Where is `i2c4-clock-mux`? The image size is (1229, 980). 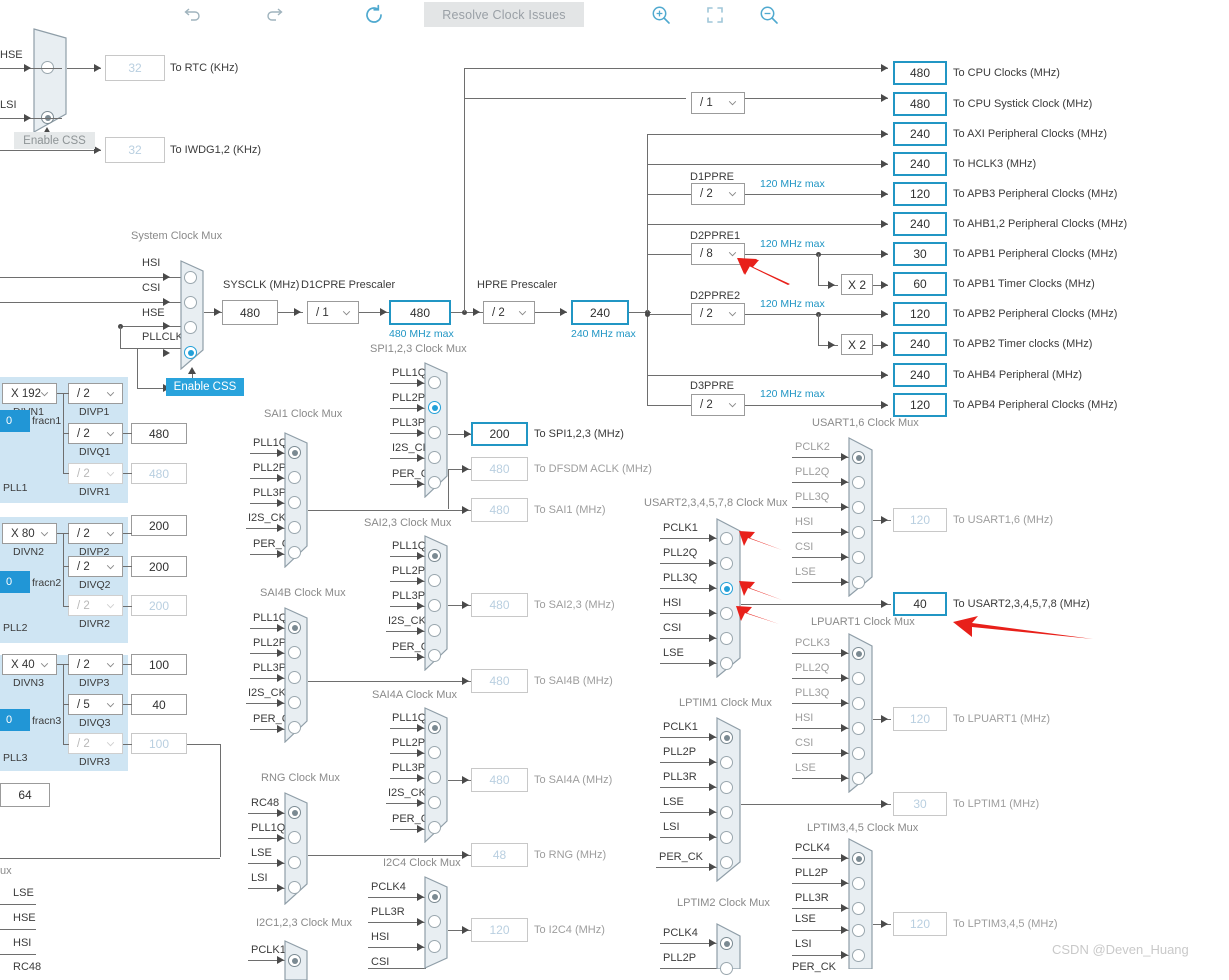 i2c4-clock-mux is located at coordinates (436, 922).